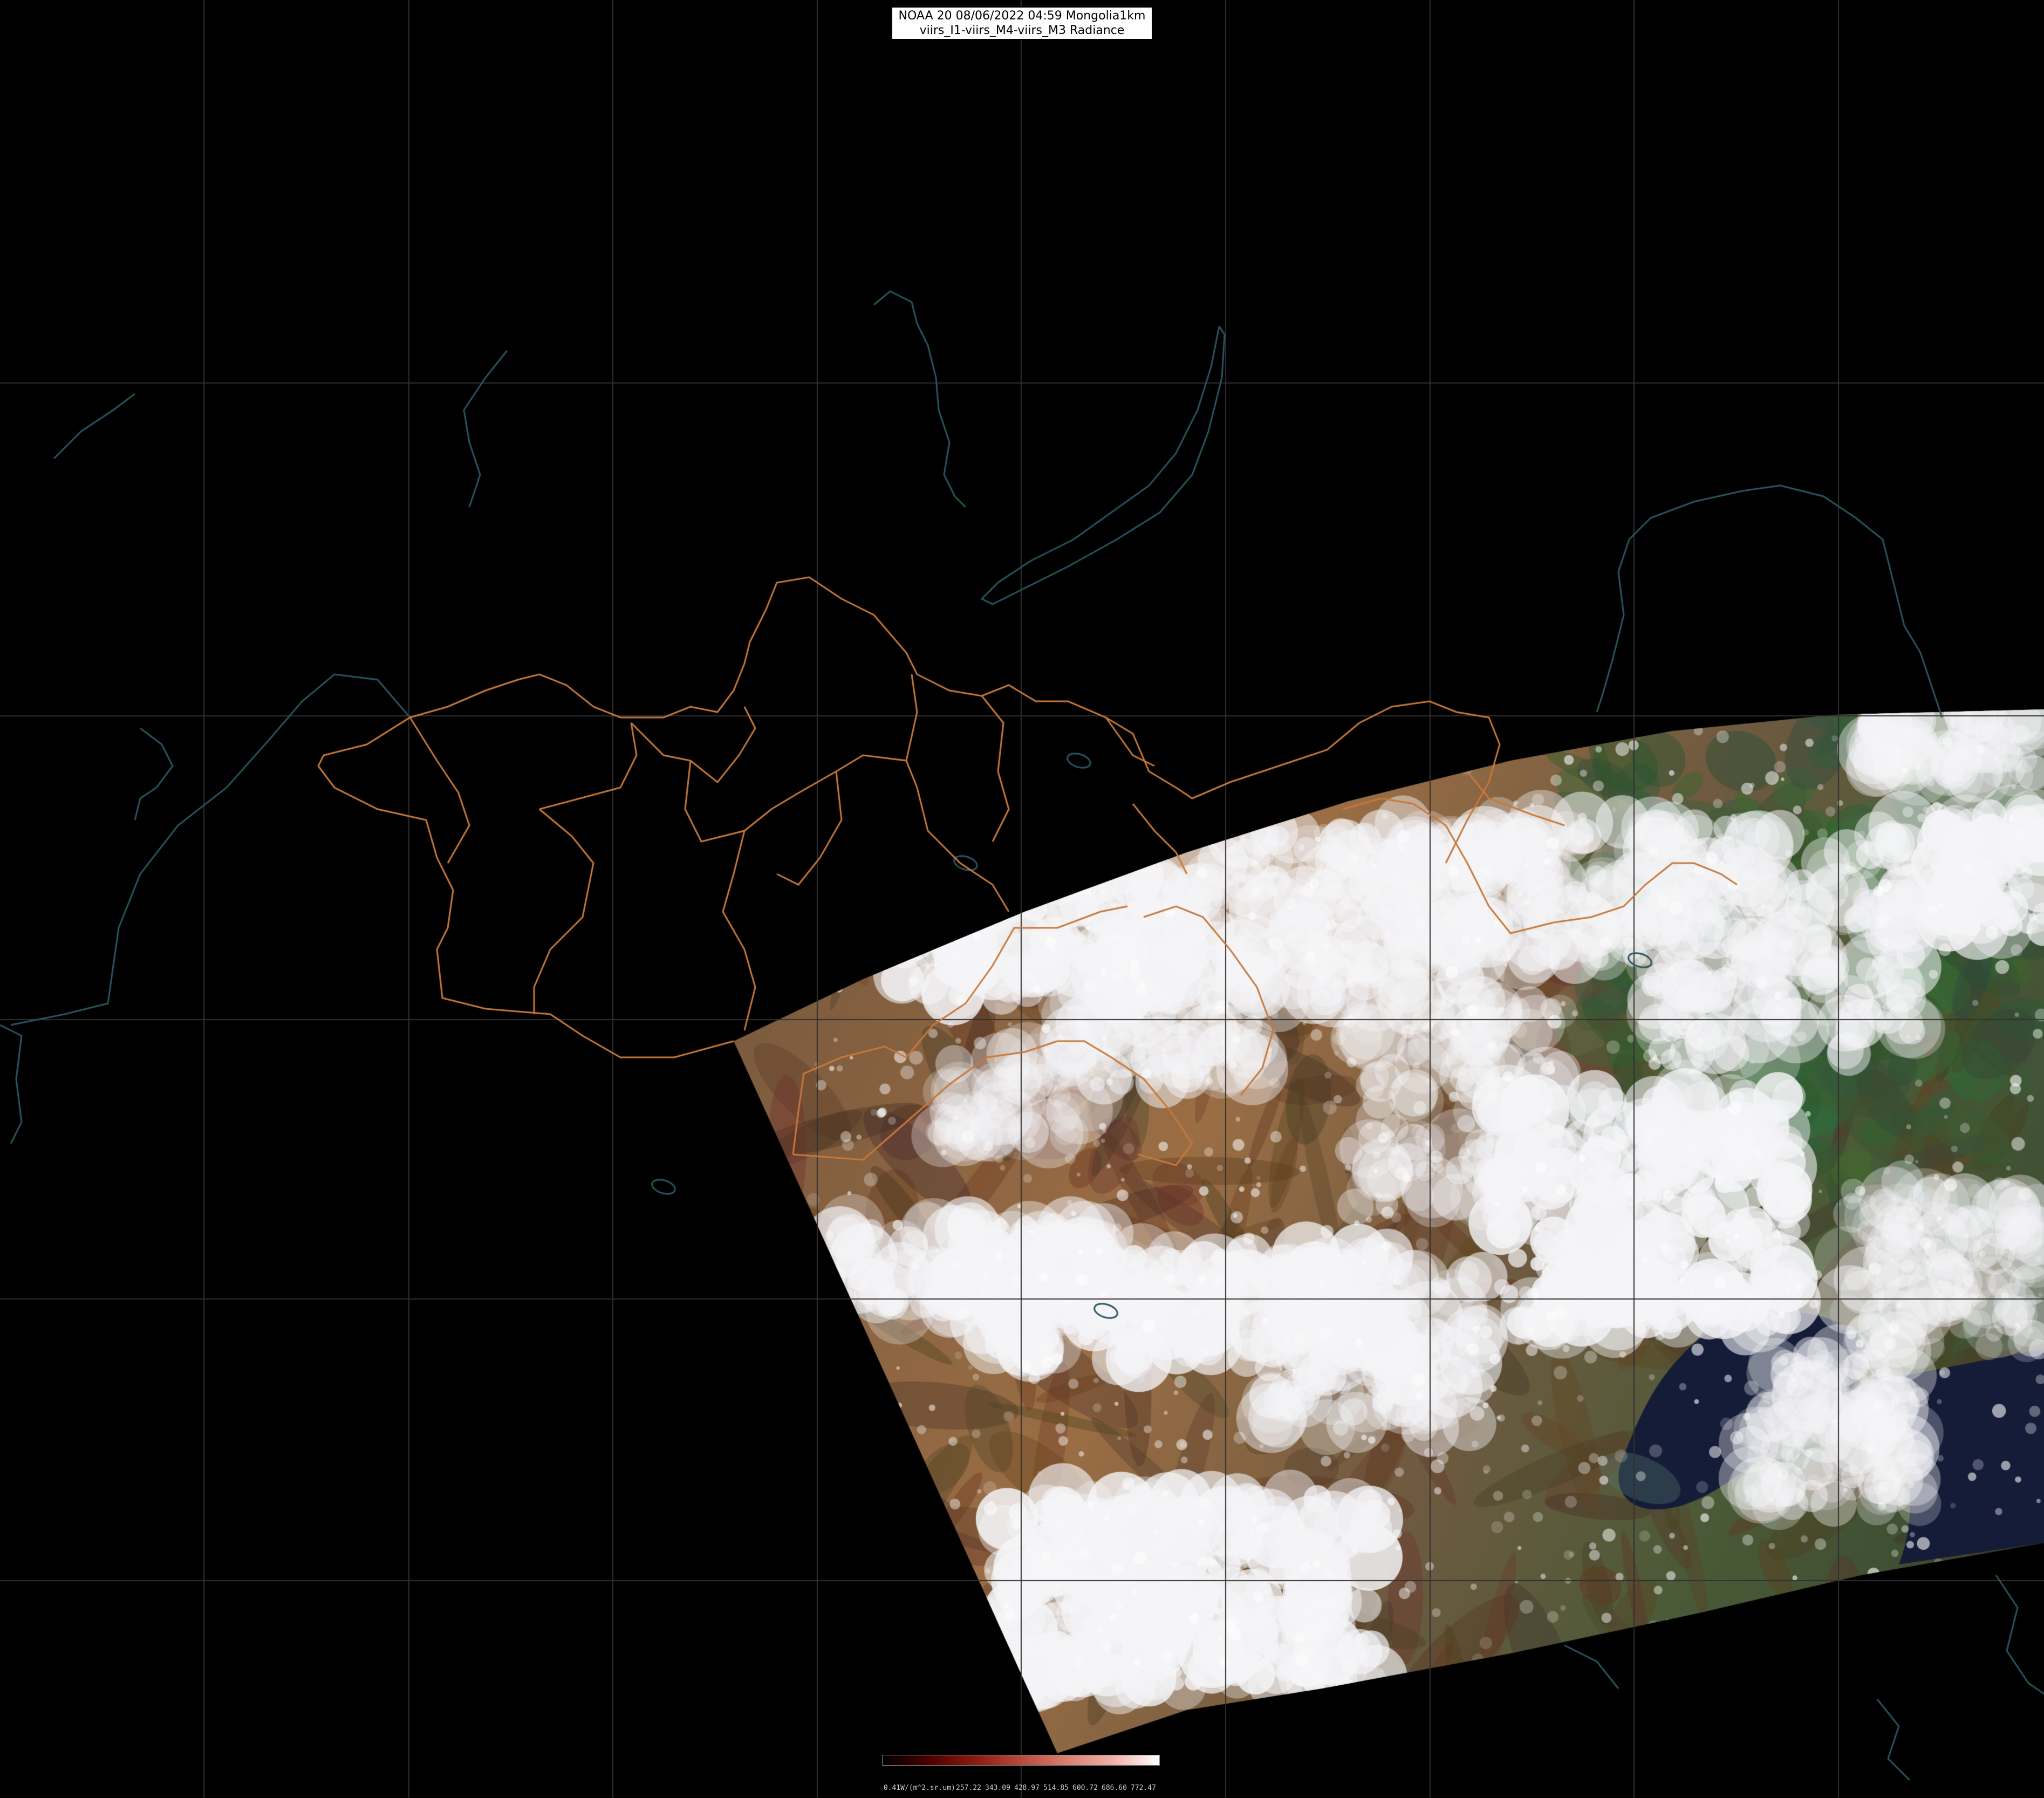 The height and width of the screenshot is (1798, 2044). I want to click on radiance-colorbar, so click(1021, 1760).